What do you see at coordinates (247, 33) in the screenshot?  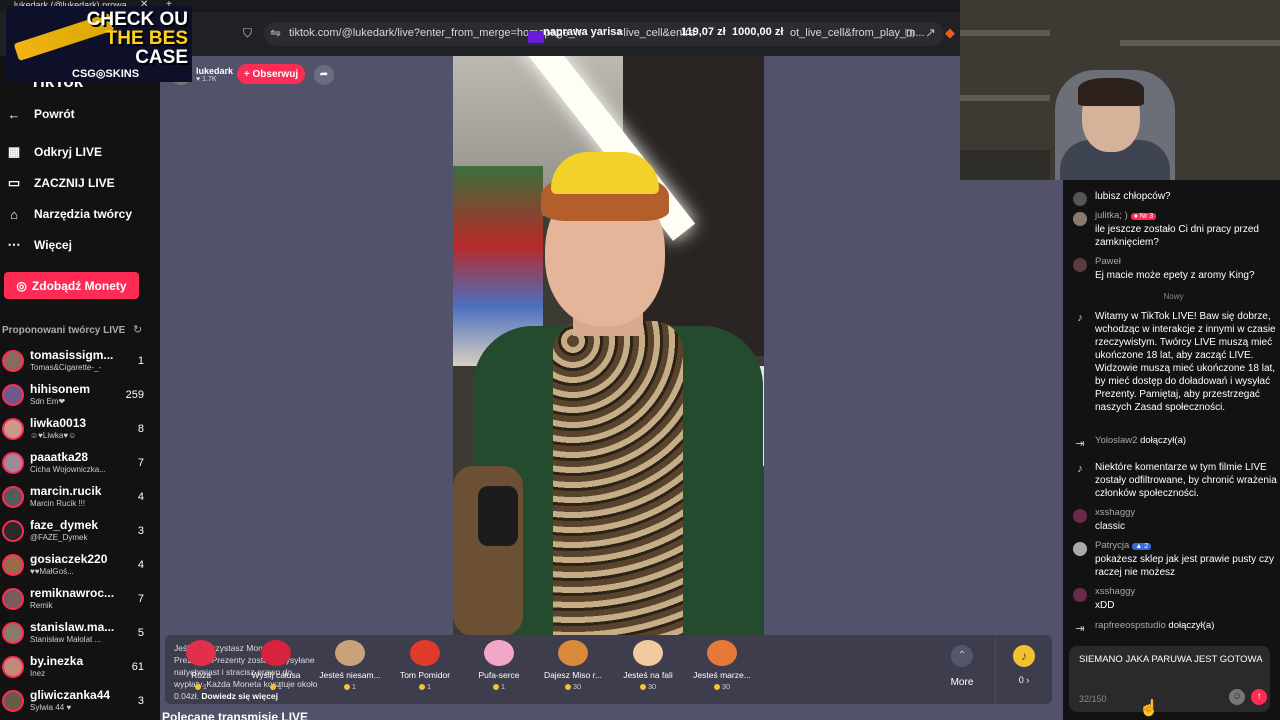 I see `bookmark-icon: ⛉` at bounding box center [247, 33].